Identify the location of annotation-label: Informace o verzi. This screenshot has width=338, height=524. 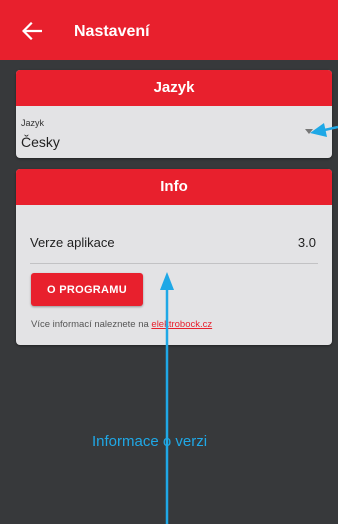
(150, 441).